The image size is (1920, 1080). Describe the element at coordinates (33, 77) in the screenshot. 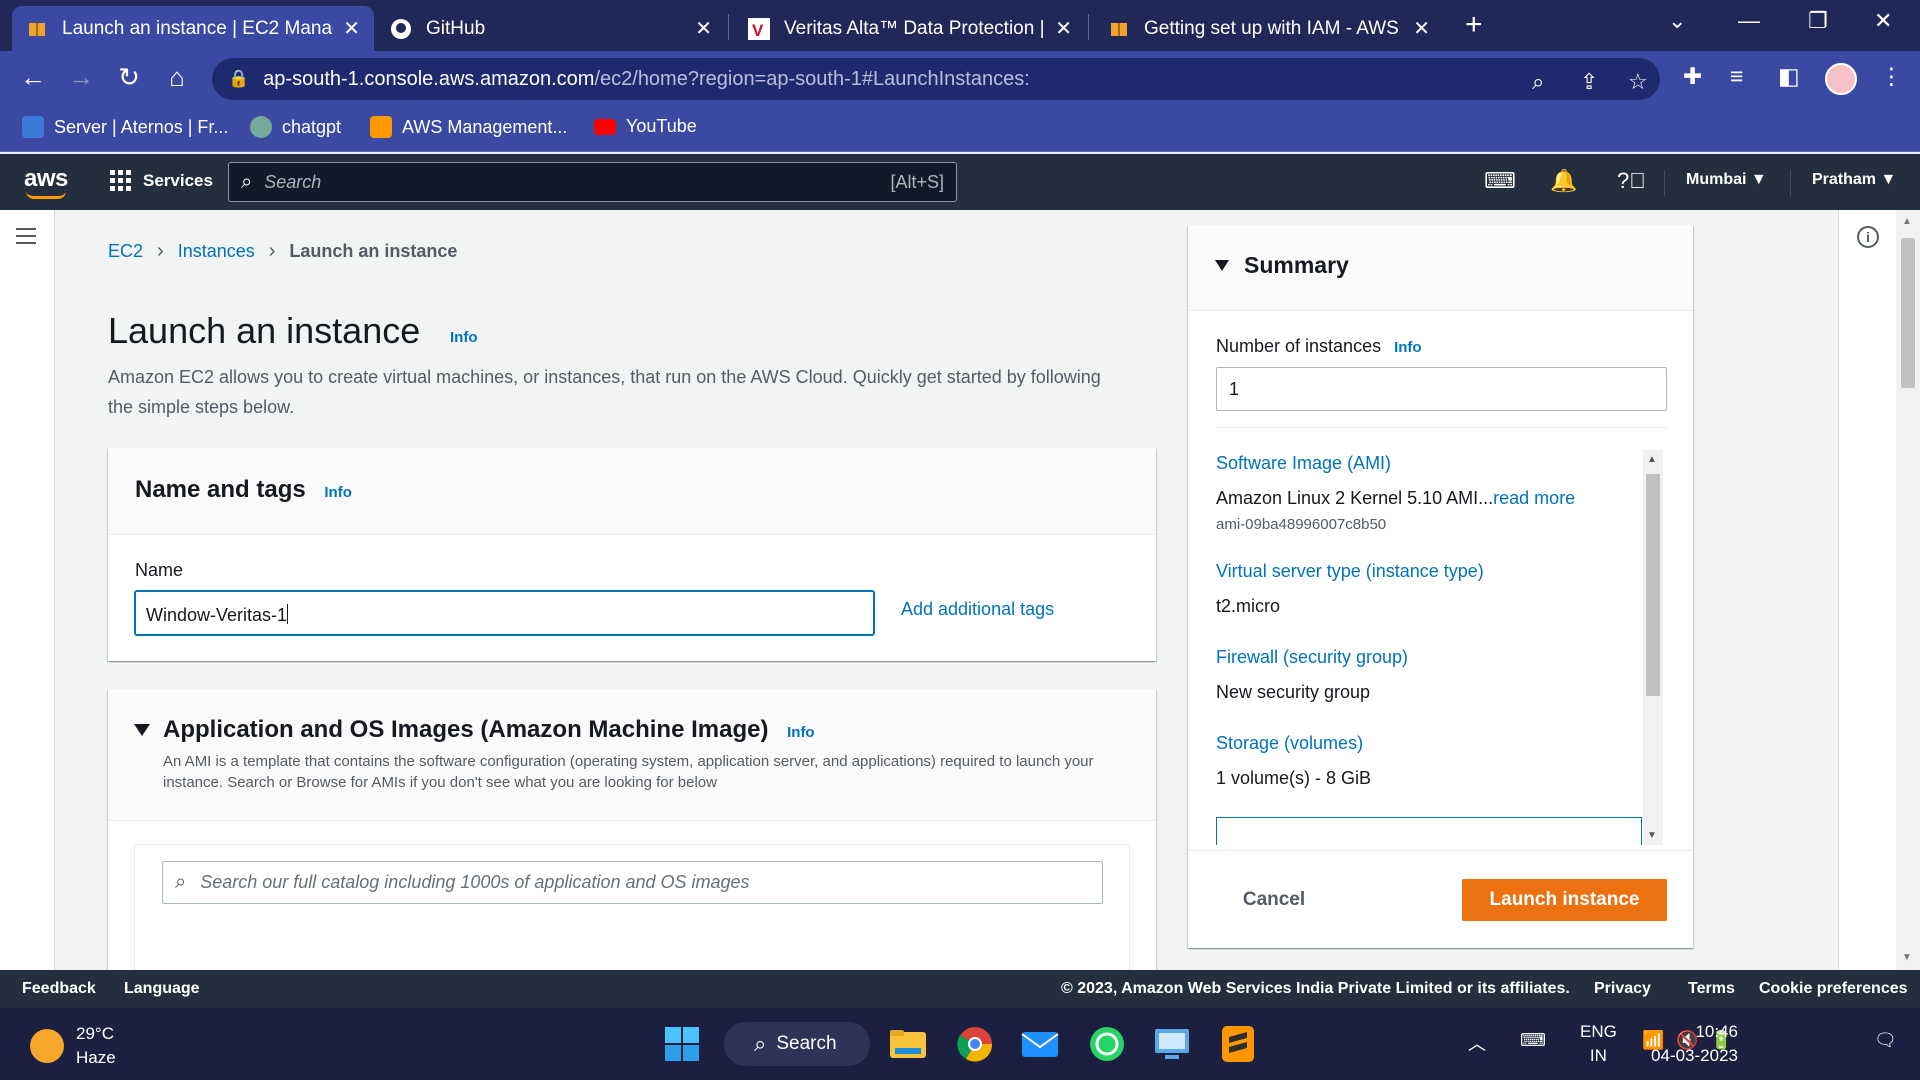

I see `back-icon: ←` at that location.